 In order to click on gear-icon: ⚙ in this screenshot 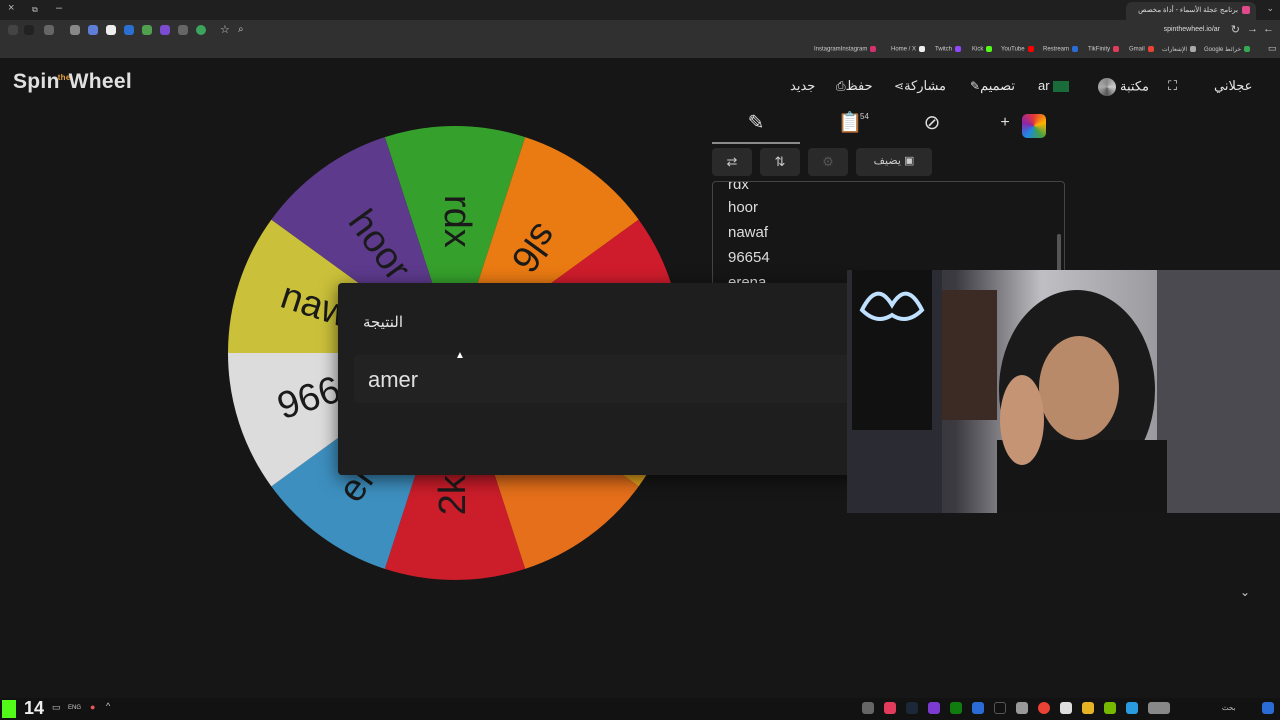, I will do `click(828, 161)`.